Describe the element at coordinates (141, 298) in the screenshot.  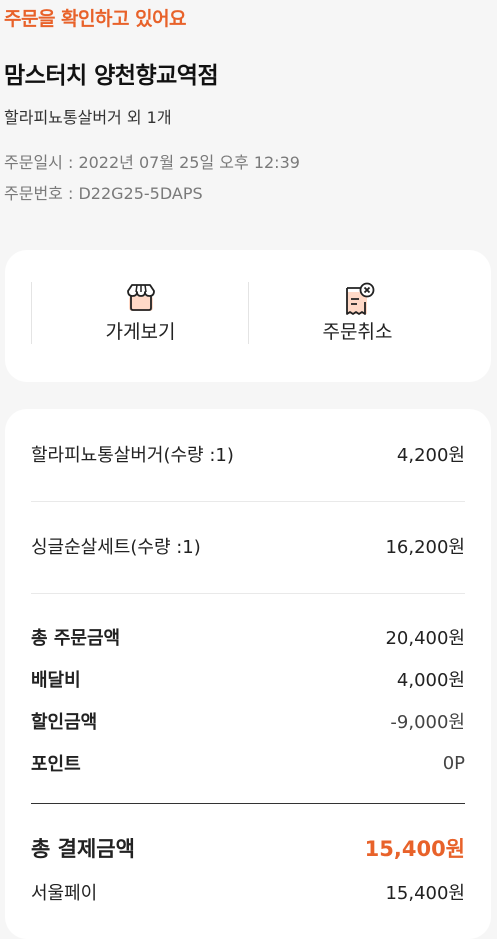
I see `store-icon` at that location.